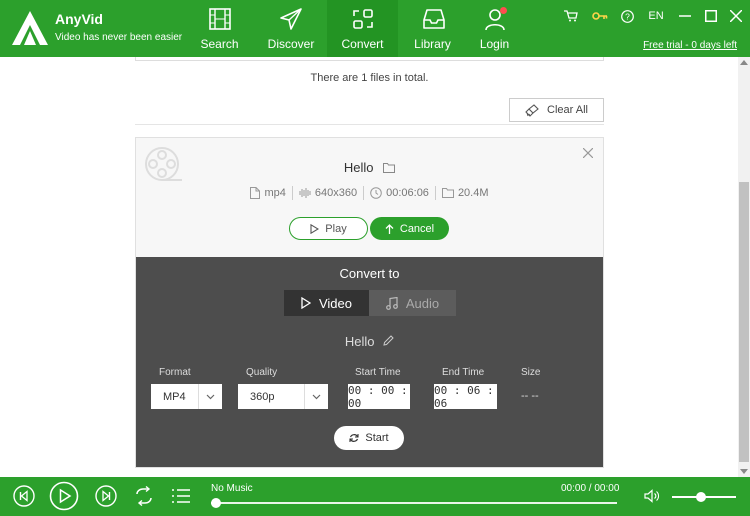 This screenshot has height=516, width=750. What do you see at coordinates (432, 44) in the screenshot?
I see `tab-library-label: Library` at bounding box center [432, 44].